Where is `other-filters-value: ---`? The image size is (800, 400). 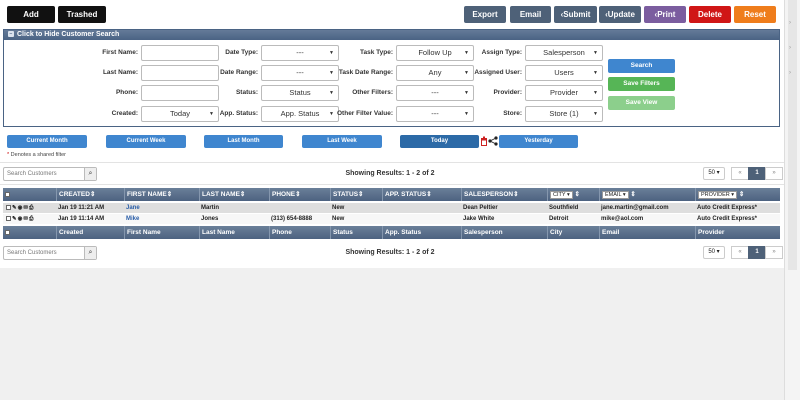
other-filters-value: --- is located at coordinates (435, 92).